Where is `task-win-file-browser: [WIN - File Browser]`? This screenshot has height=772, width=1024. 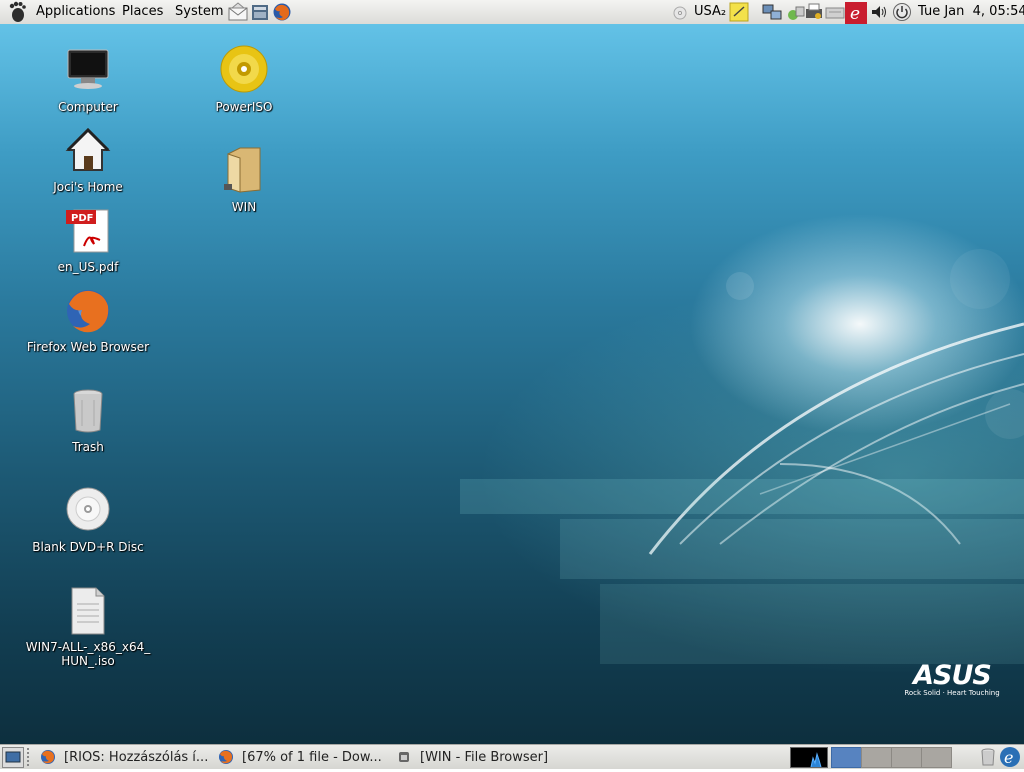 task-win-file-browser: [WIN - File Browser] is located at coordinates (482, 757).